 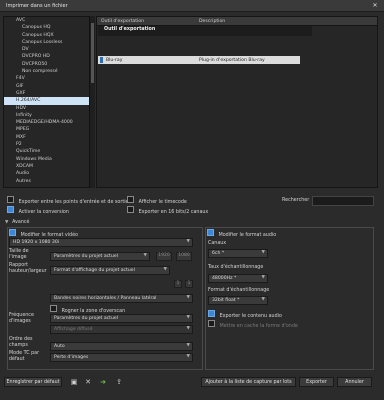 What do you see at coordinates (46, 122) in the screenshot?
I see `tree-item: MEDIAEDGE/HDMA-4000` at bounding box center [46, 122].